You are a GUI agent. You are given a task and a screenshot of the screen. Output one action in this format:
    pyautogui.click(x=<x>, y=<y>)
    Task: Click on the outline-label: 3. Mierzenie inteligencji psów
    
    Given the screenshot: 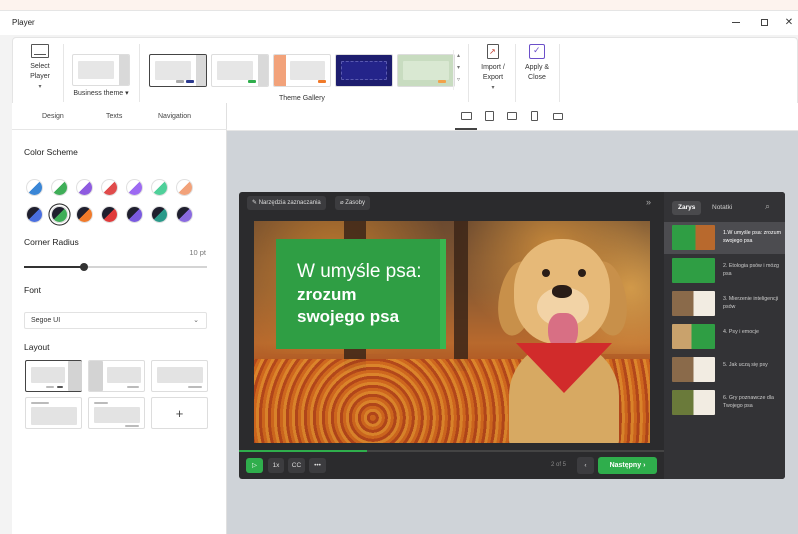 What is the action you would take?
    pyautogui.click(x=751, y=303)
    